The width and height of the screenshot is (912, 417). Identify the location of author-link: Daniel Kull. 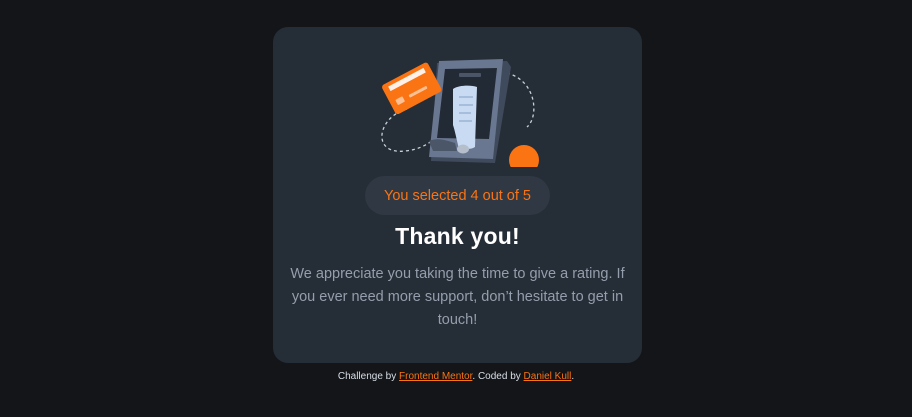
(548, 376).